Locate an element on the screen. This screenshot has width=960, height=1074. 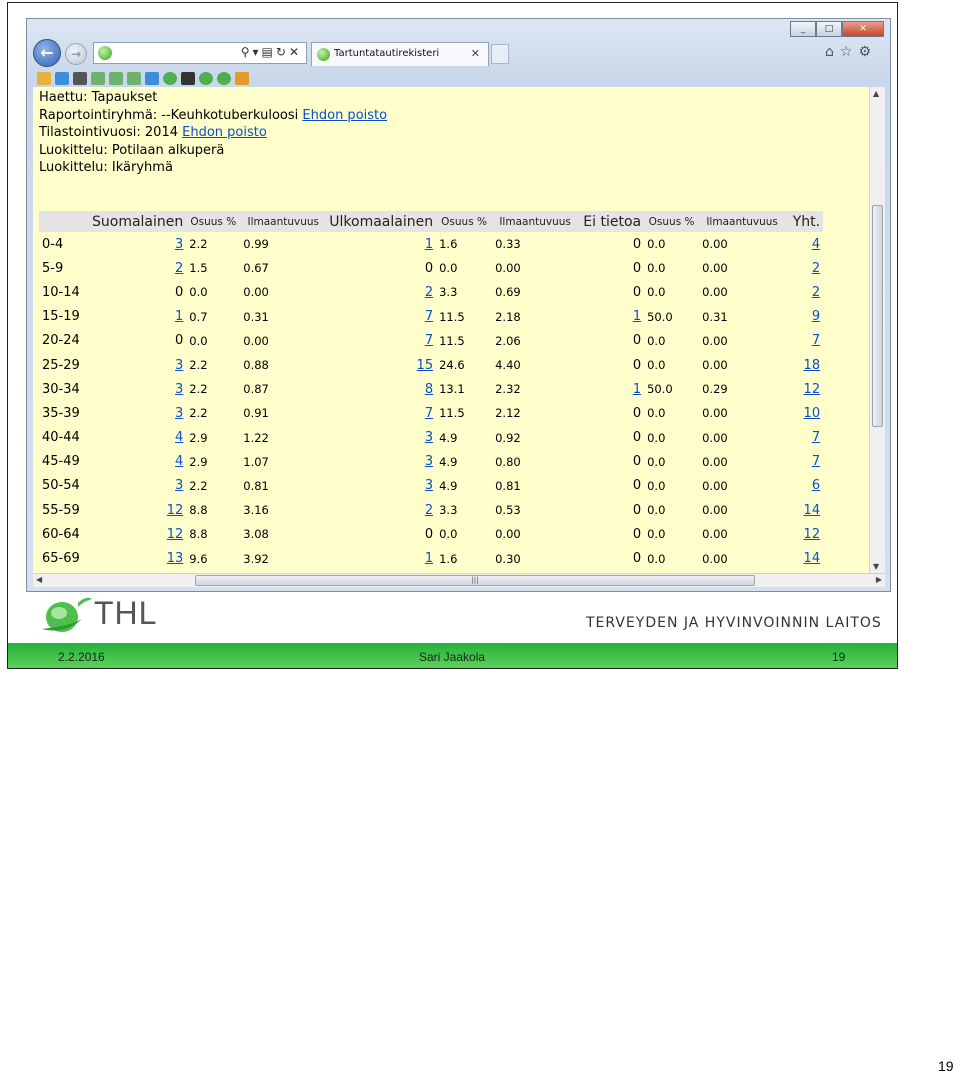
forward-button: → is located at coordinates (76, 54).